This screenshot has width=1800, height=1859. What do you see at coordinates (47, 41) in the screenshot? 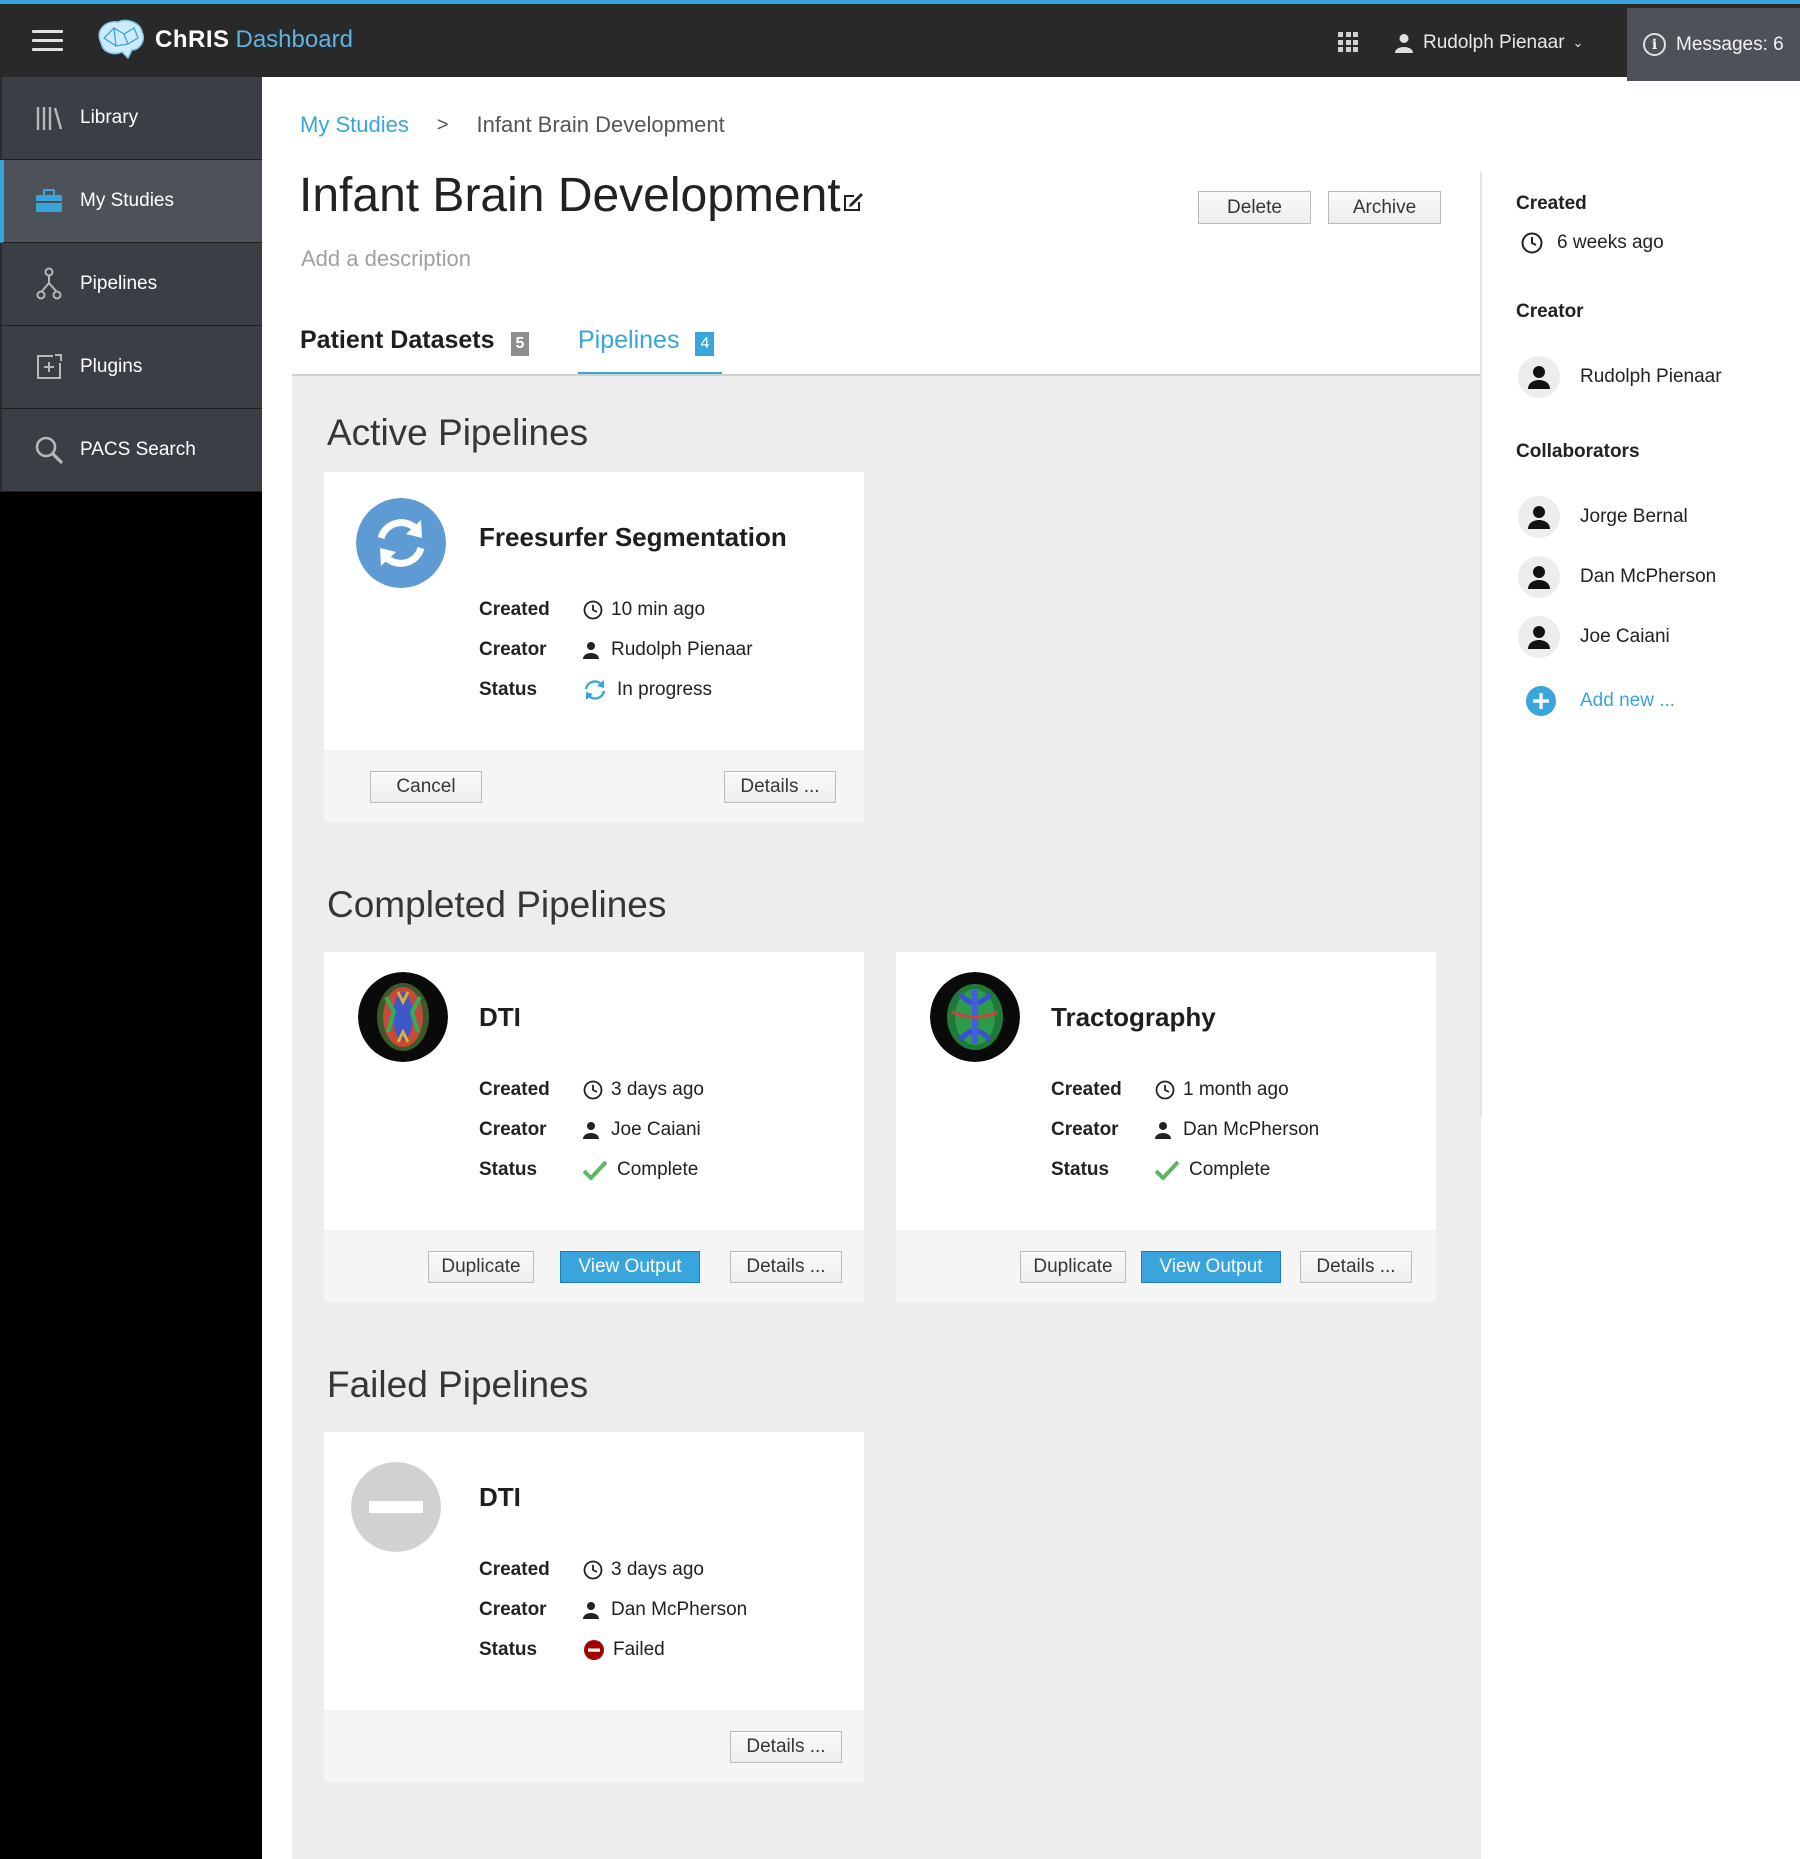
I see `hamburger-menu-icon` at bounding box center [47, 41].